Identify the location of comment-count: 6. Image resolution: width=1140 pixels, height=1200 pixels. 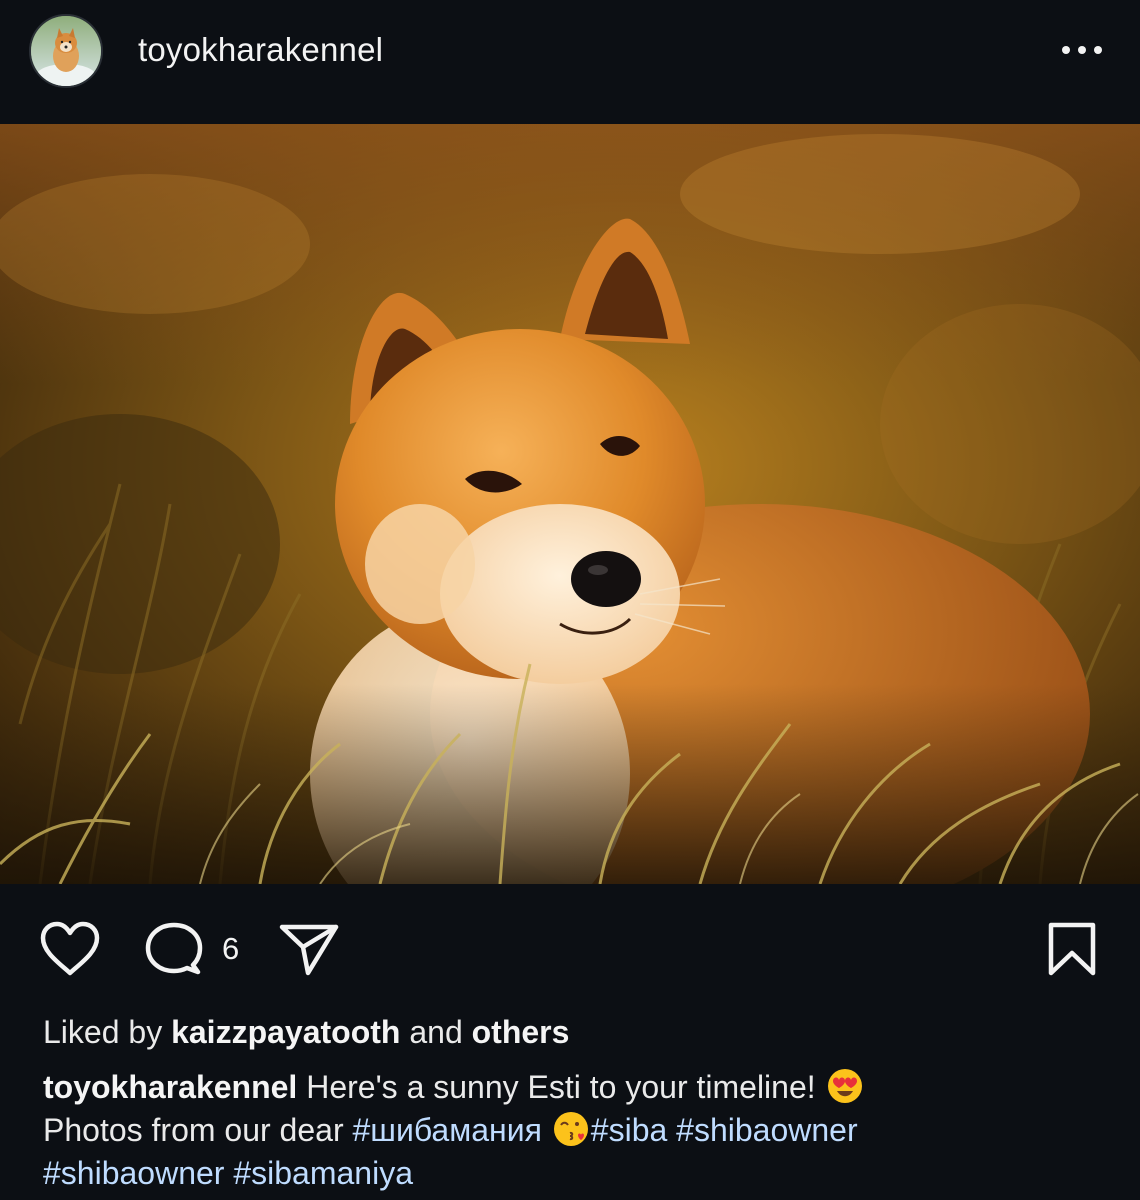
(231, 948).